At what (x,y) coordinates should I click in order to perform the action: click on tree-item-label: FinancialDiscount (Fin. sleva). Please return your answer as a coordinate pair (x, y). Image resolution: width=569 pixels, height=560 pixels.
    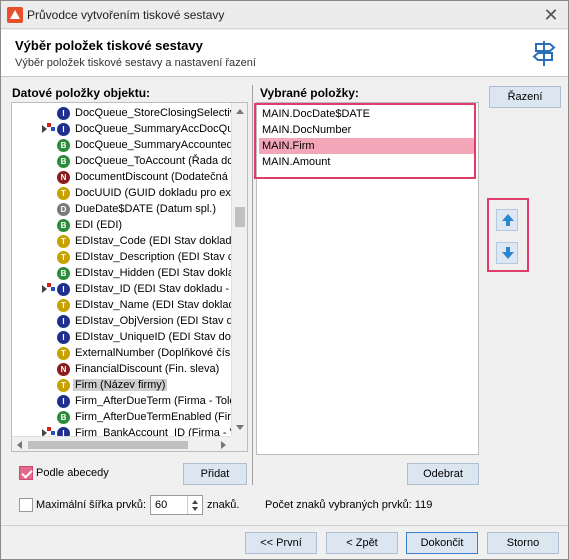
    Looking at the image, I should click on (147, 369).